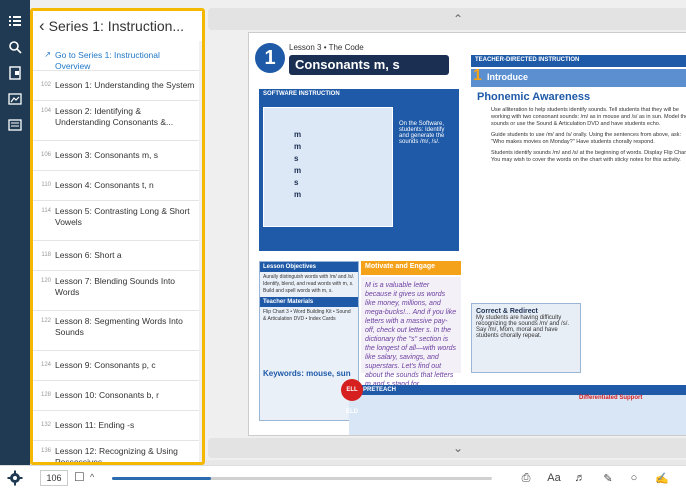 The width and height of the screenshot is (686, 490). Describe the element at coordinates (477, 75) in the screenshot. I see `step-number: 1` at that location.